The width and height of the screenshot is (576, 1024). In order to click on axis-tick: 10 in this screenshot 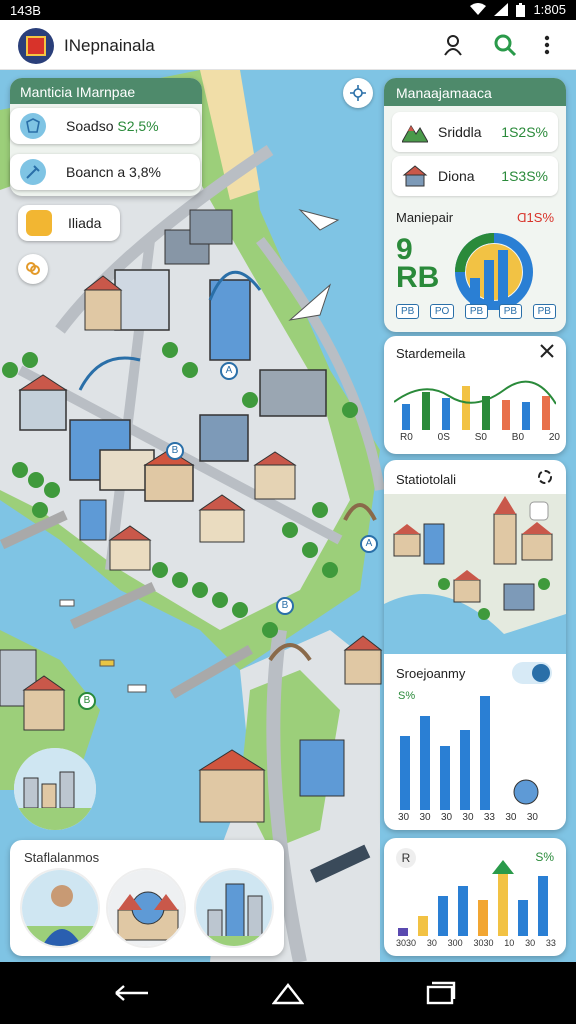, I will do `click(509, 943)`.